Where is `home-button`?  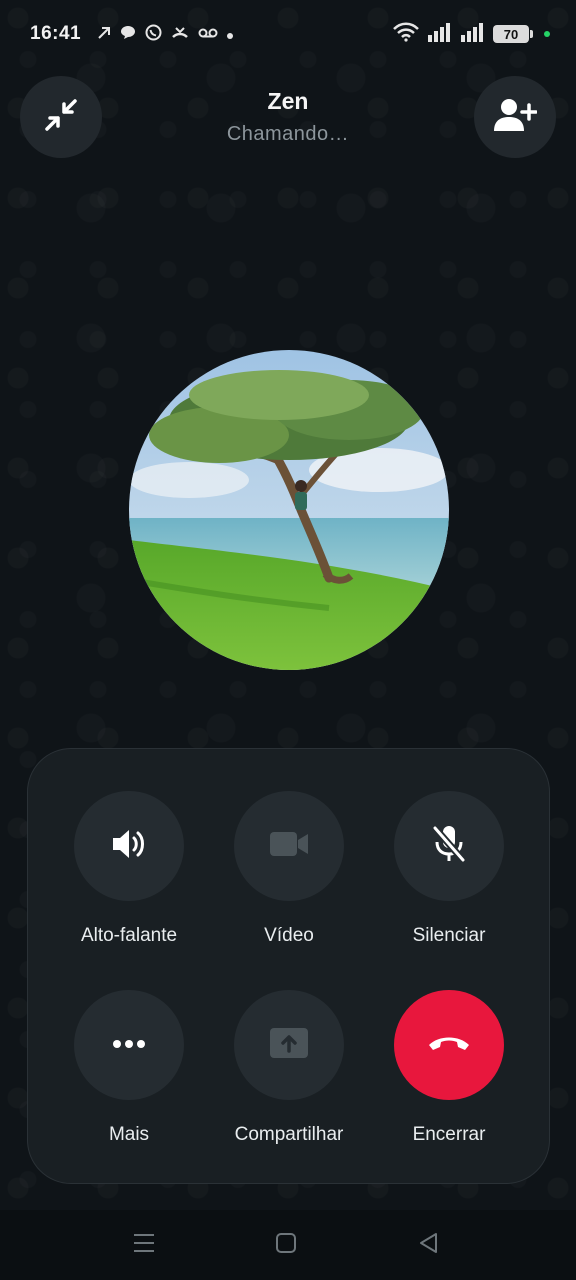 home-button is located at coordinates (286, 1245).